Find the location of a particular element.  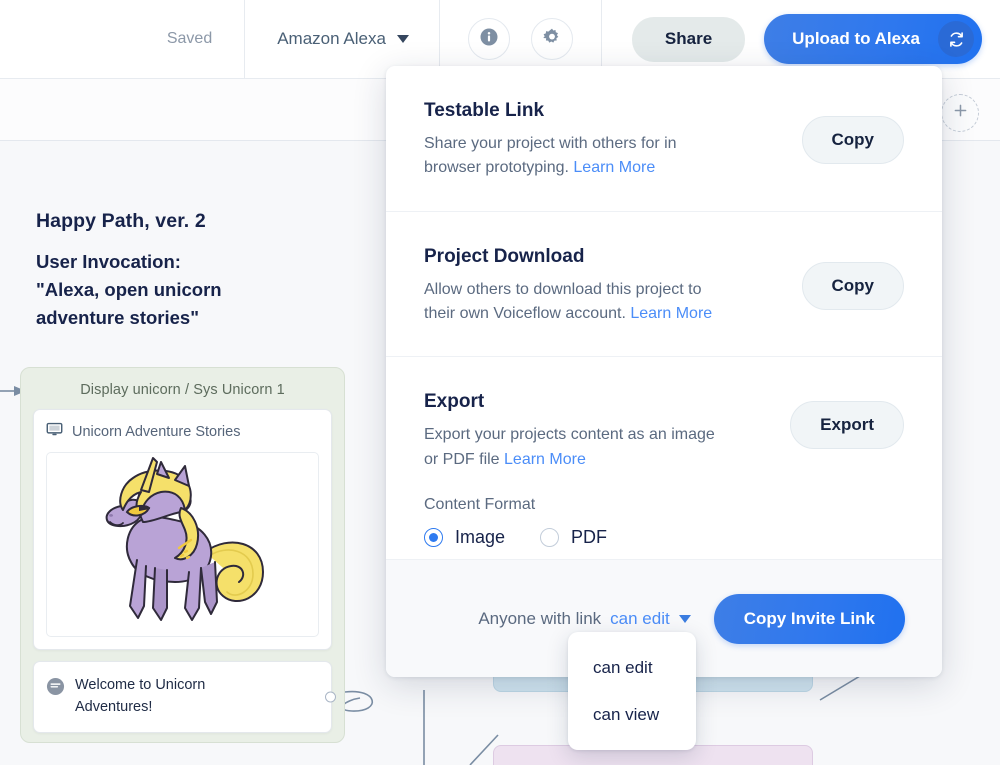

testable-link-title: Testable Link is located at coordinates (484, 110).